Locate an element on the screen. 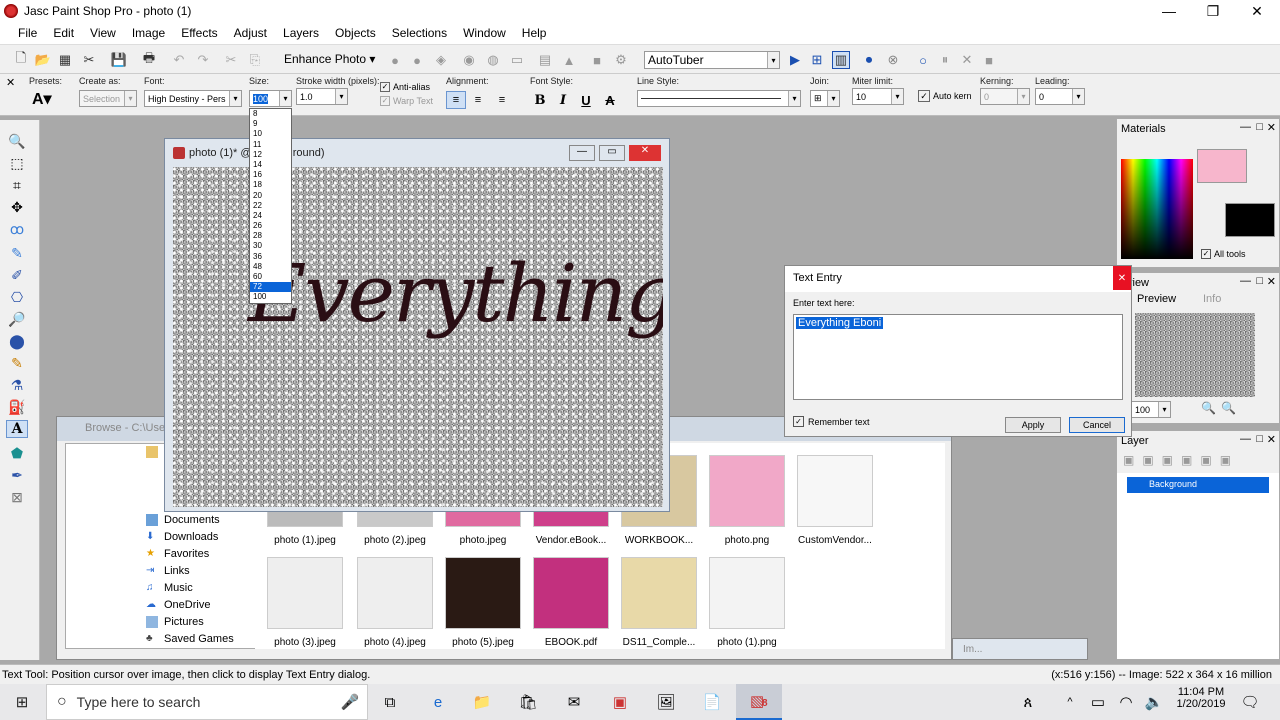 The width and height of the screenshot is (1280, 720). thumbnail-item: photo.png is located at coordinates (747, 500).